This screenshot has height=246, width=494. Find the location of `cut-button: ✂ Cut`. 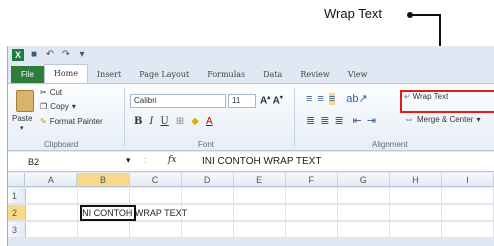

cut-button: ✂ Cut is located at coordinates (51, 92).